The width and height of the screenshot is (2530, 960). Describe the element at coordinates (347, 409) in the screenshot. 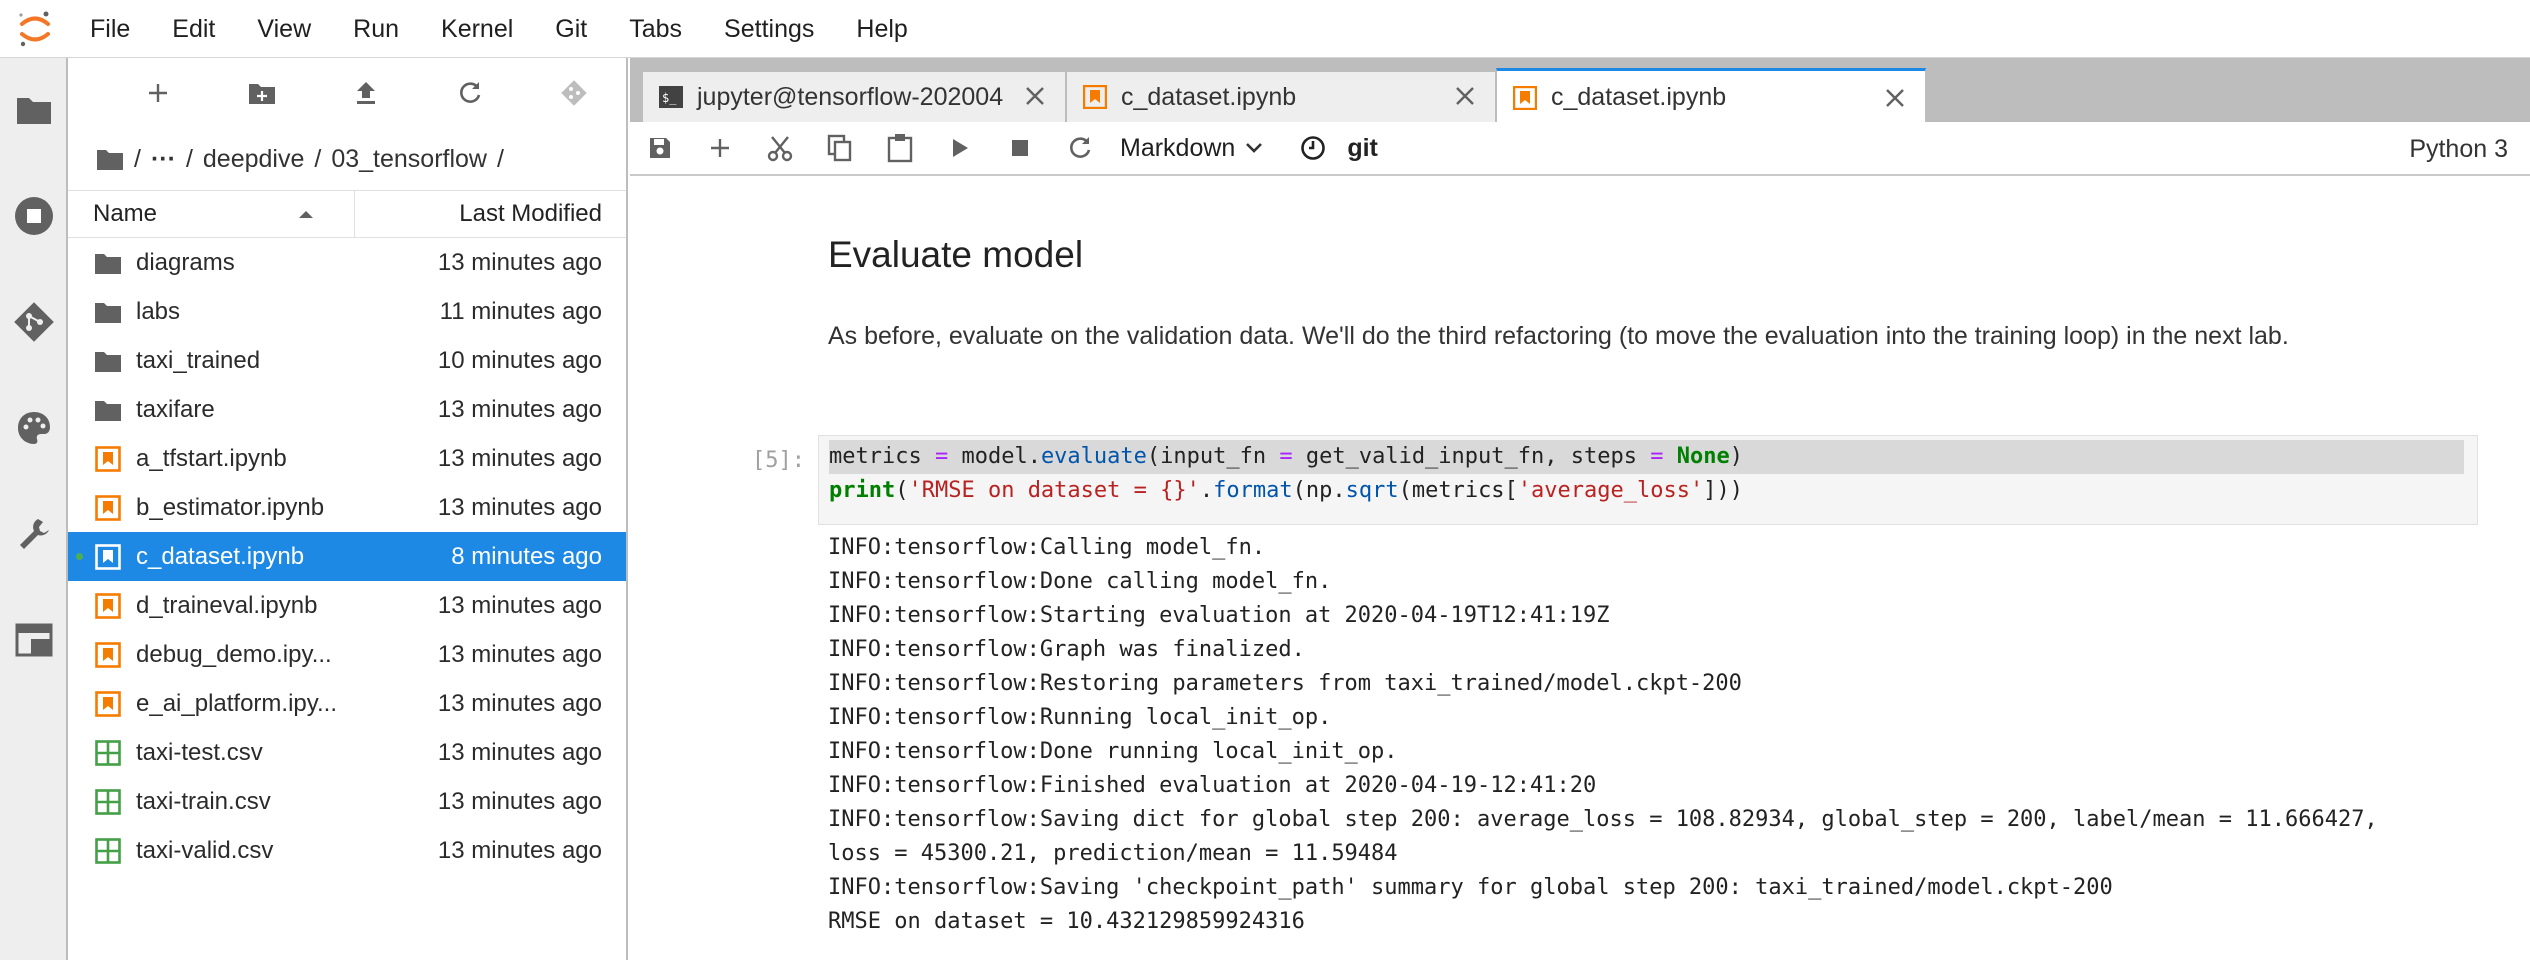

I see `file-list-item: taxifare 13 minutes ago` at that location.